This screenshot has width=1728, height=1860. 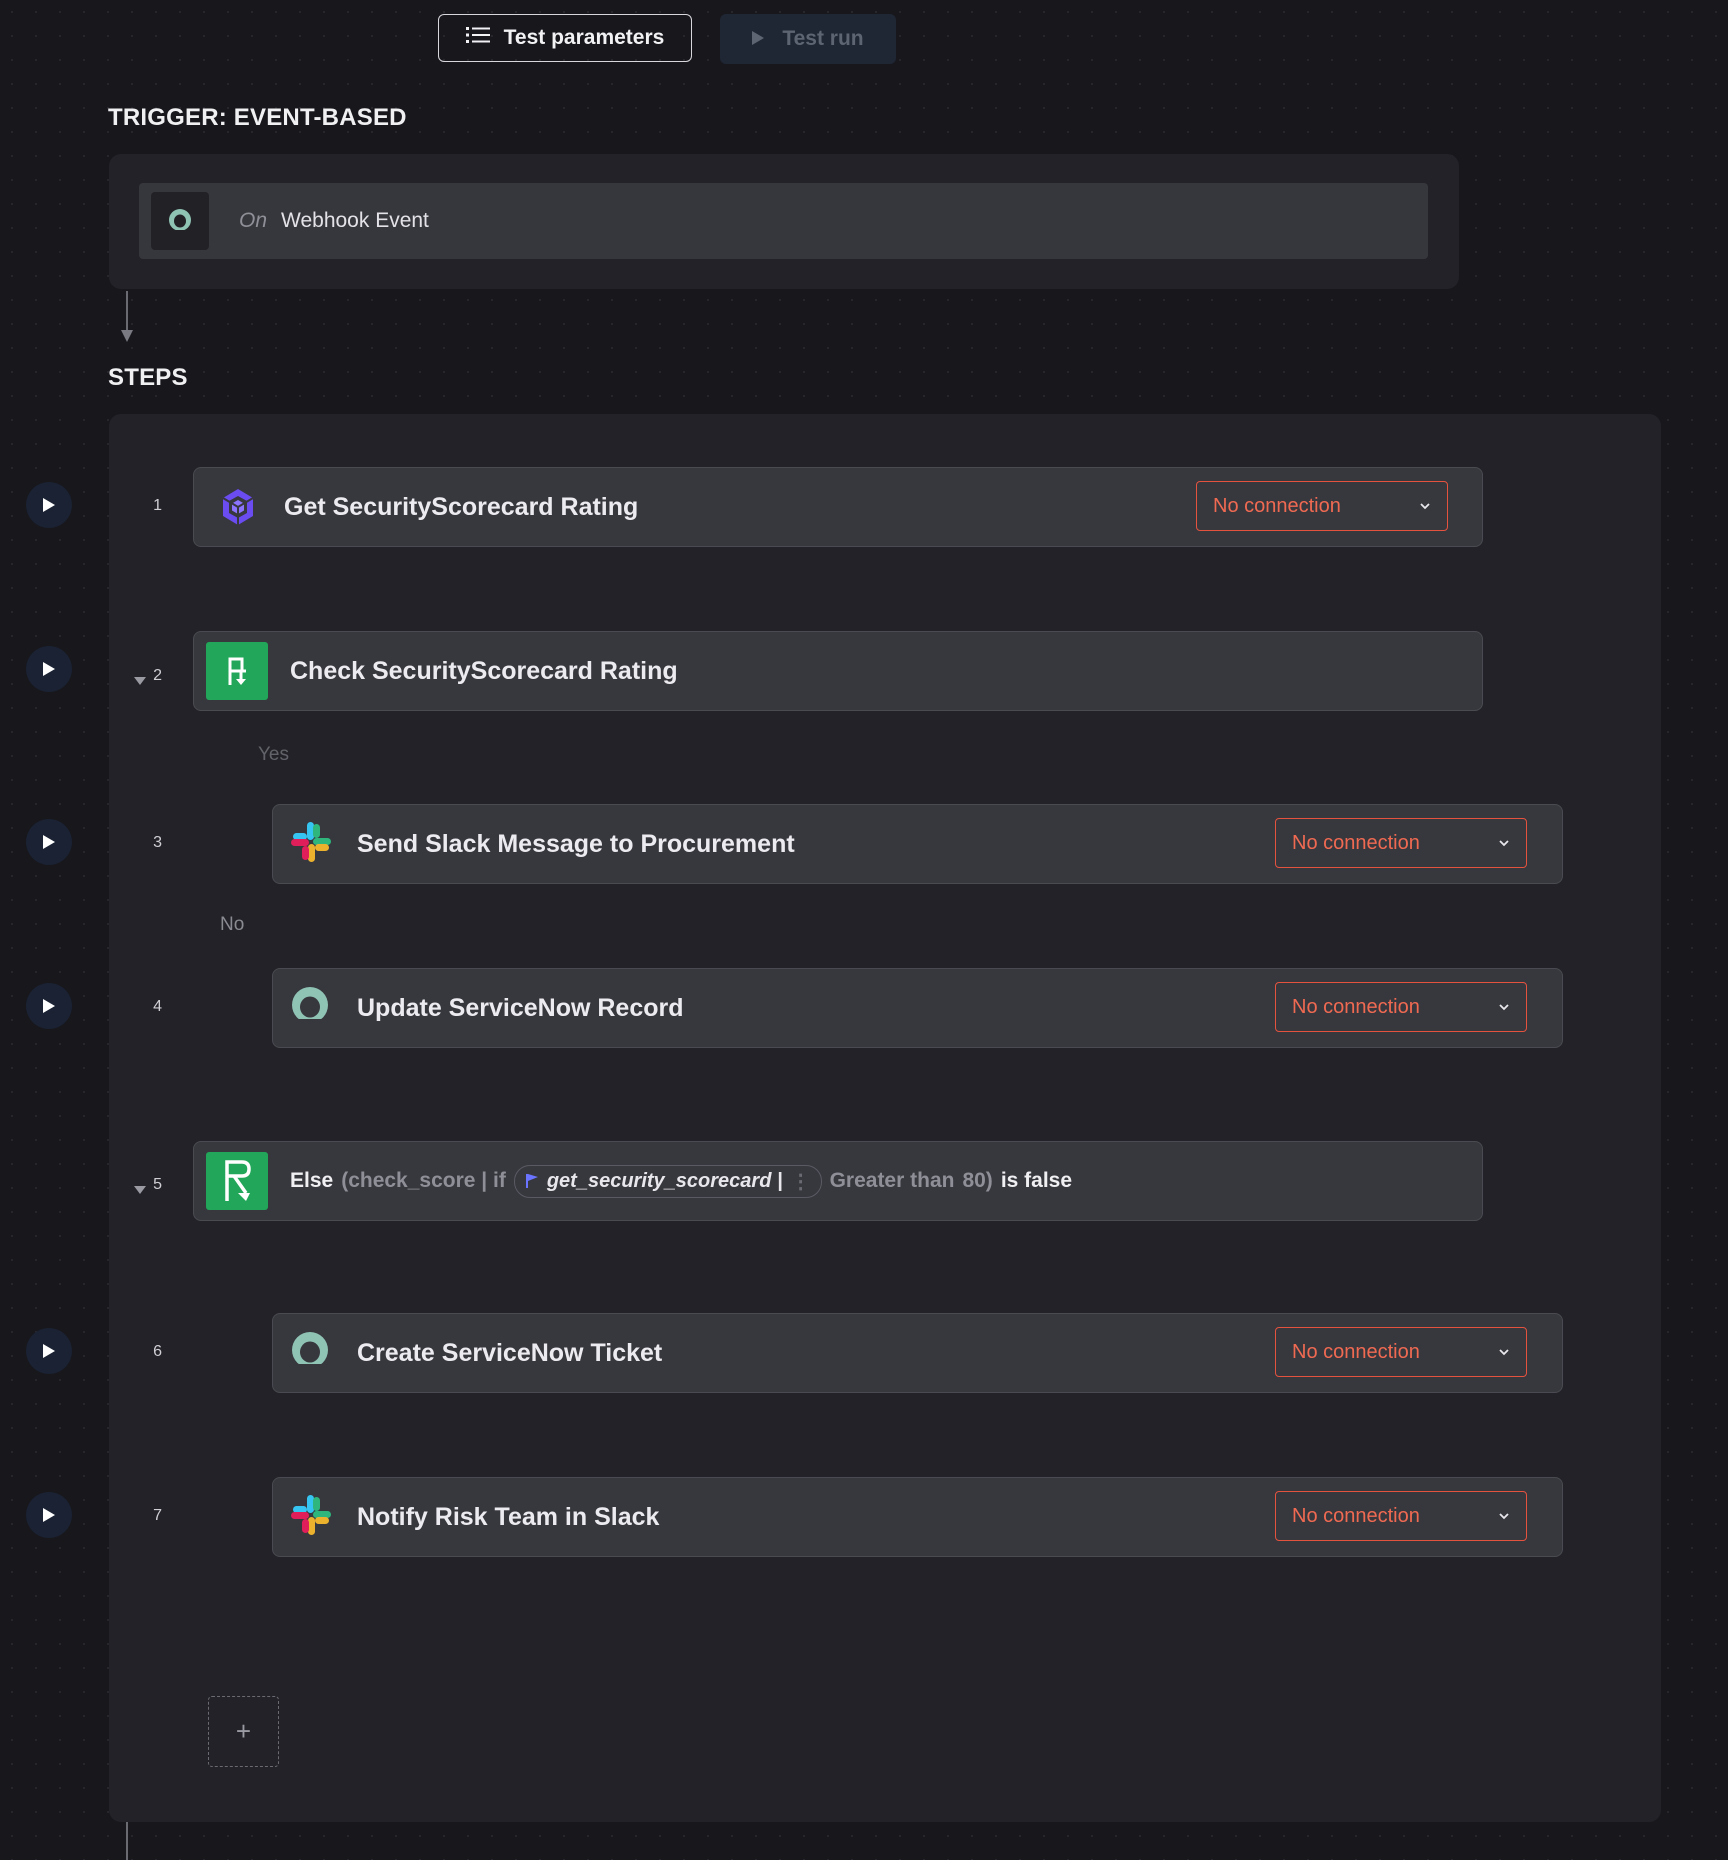 I want to click on steps-section-title: STEPS, so click(x=148, y=377).